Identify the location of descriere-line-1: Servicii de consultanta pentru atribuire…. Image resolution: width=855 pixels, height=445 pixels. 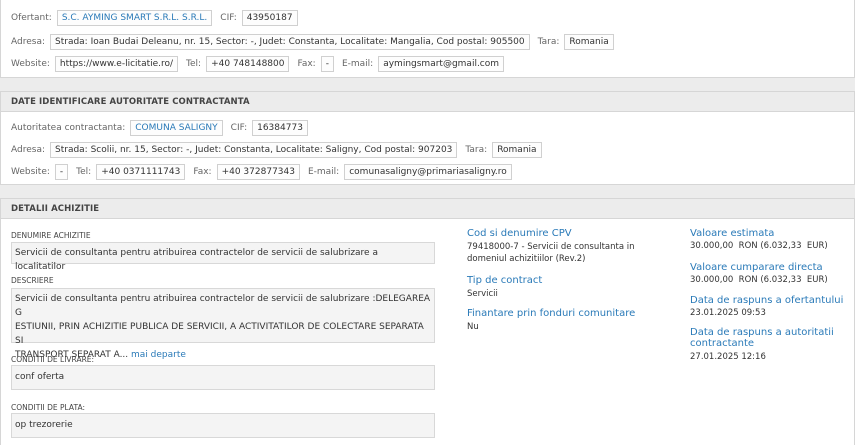
(223, 306).